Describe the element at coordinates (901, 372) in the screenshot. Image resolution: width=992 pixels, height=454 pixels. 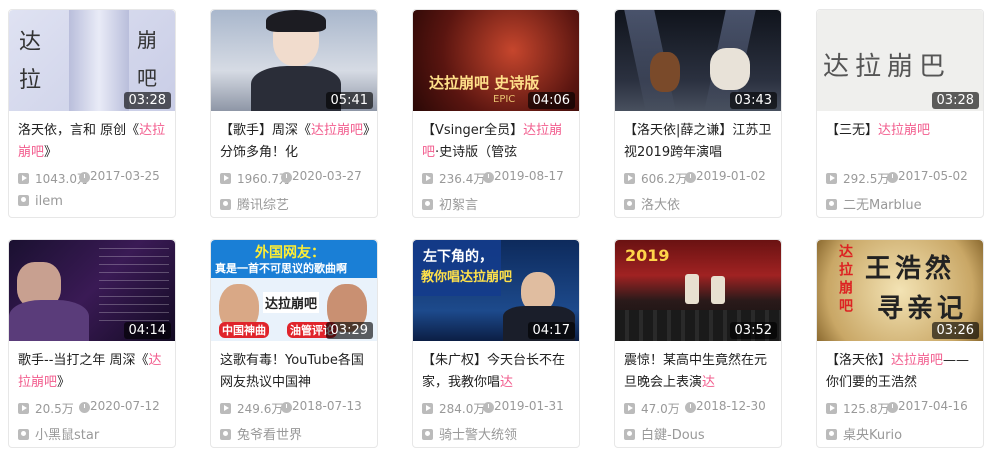
I see `video-title: 【洛天依】达拉崩吧——你们要的王浩然` at that location.